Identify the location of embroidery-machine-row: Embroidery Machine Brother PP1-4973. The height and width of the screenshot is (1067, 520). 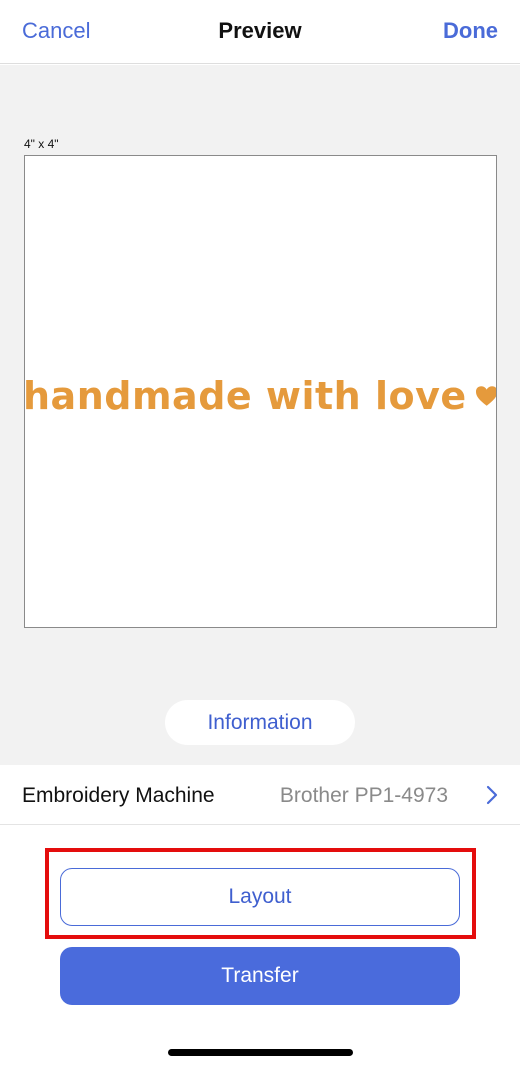
(260, 795).